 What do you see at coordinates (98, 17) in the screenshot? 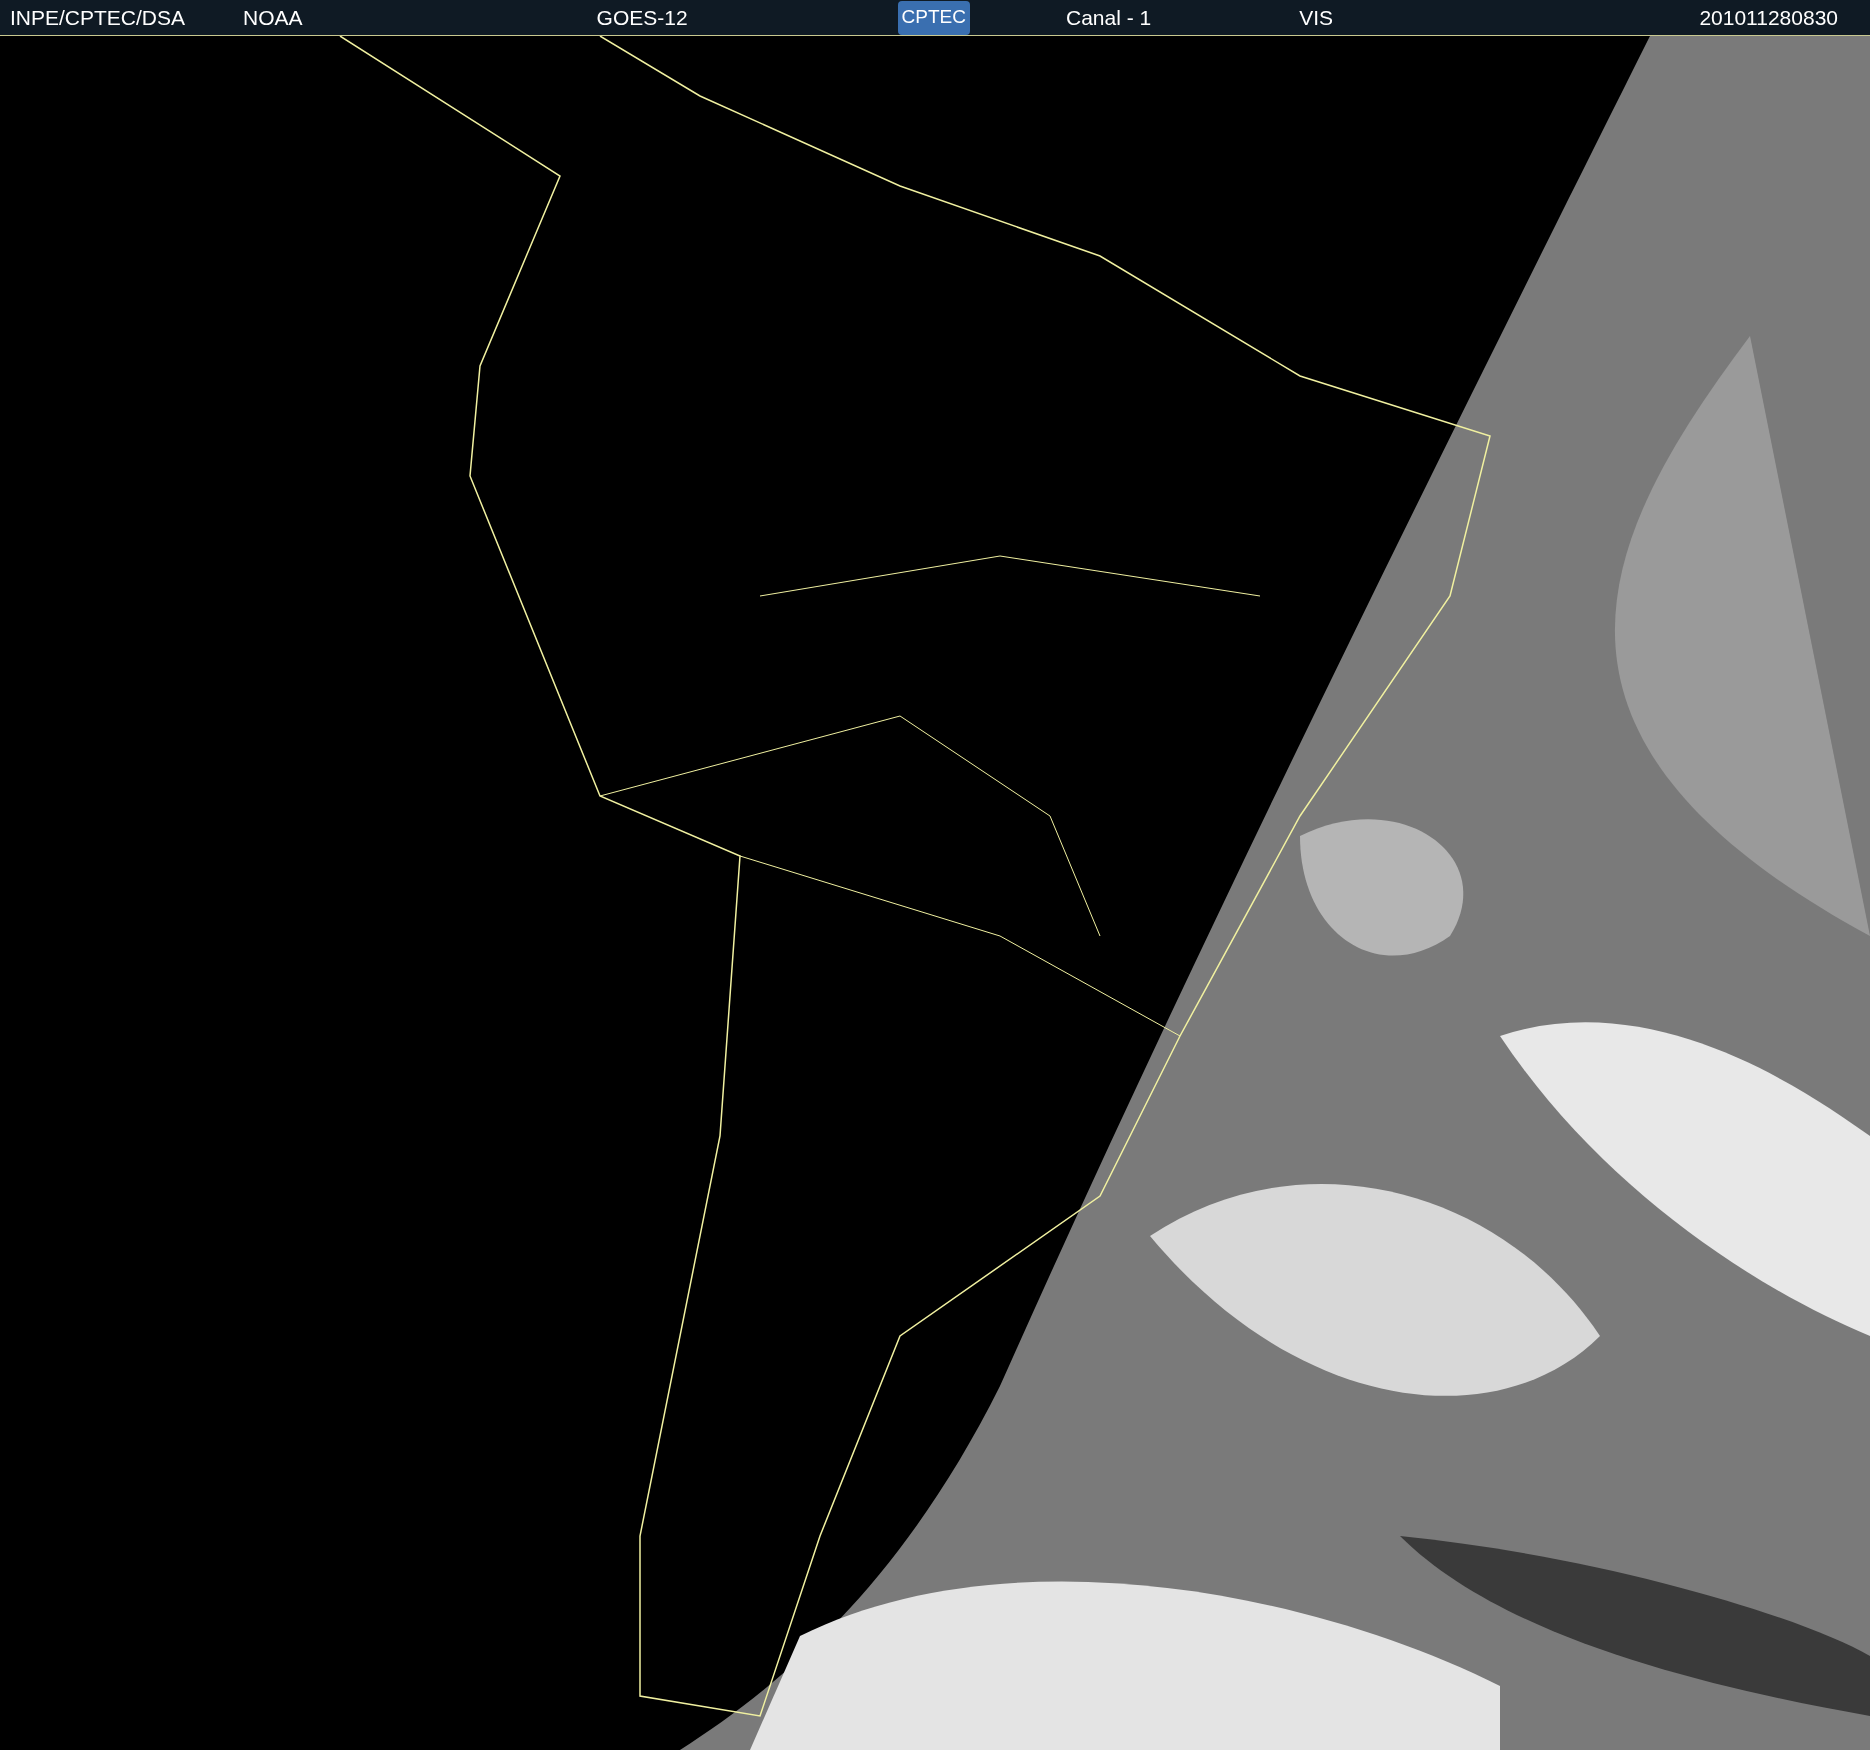
I see `source-label: INPE/CPTEC/DSA` at bounding box center [98, 17].